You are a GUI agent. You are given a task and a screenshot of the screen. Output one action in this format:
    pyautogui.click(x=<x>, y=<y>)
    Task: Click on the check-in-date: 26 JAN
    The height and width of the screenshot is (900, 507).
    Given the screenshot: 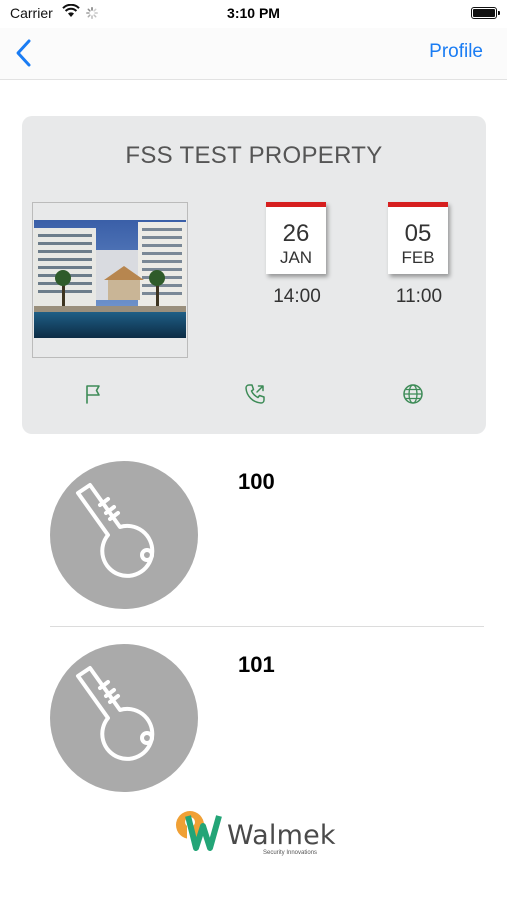 What is the action you would take?
    pyautogui.click(x=296, y=238)
    